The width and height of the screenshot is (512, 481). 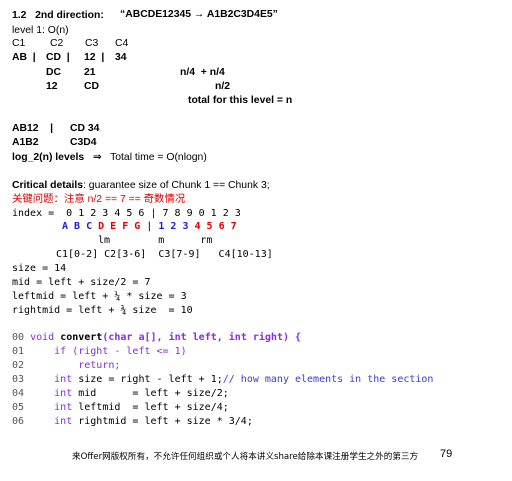 I want to click on step2-right: CD 34, so click(x=85, y=128).